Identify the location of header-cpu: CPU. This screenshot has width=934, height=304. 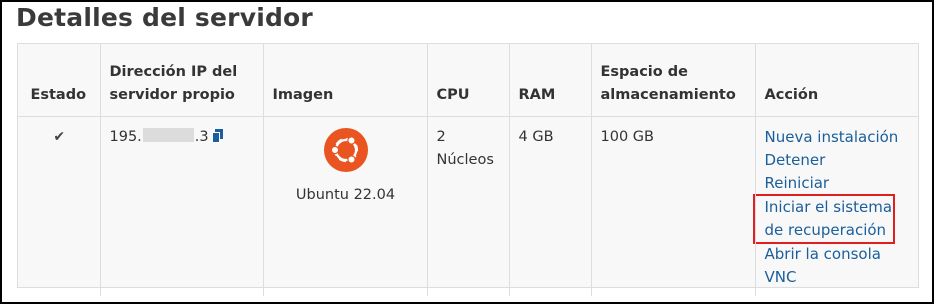
(467, 80).